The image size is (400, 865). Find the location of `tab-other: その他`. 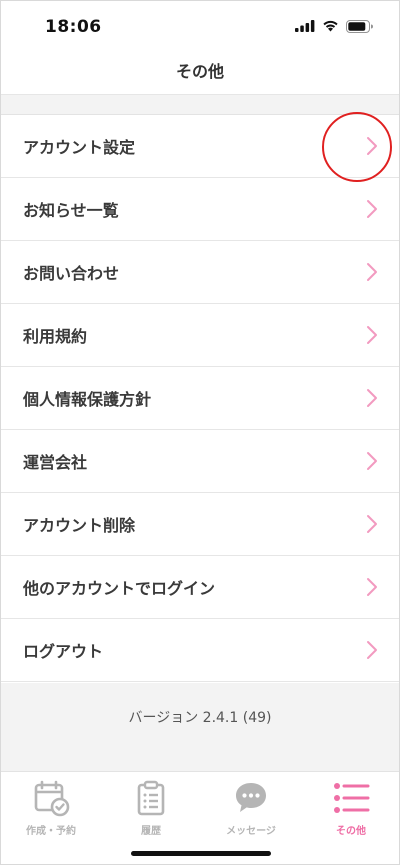

tab-other: その他 is located at coordinates (350, 807).